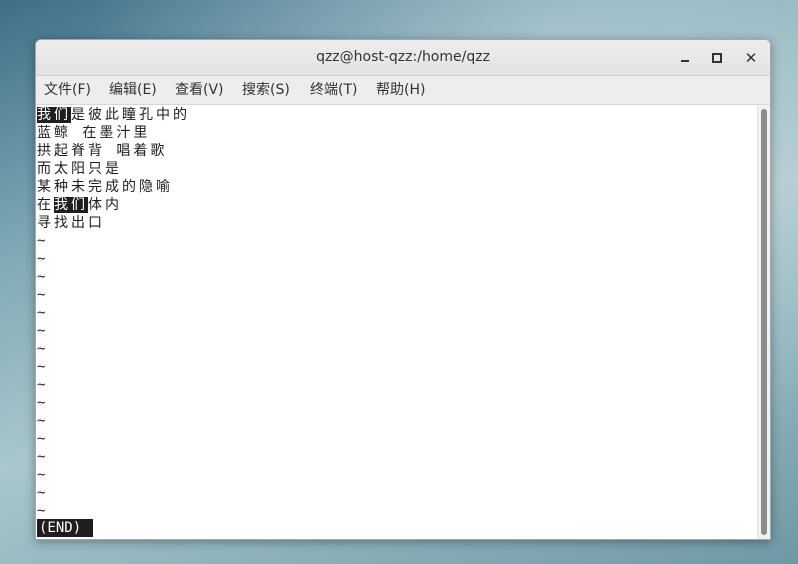 The width and height of the screenshot is (798, 564). Describe the element at coordinates (94, 133) in the screenshot. I see `text-line: 蓝鲸 在墨汁里` at that location.